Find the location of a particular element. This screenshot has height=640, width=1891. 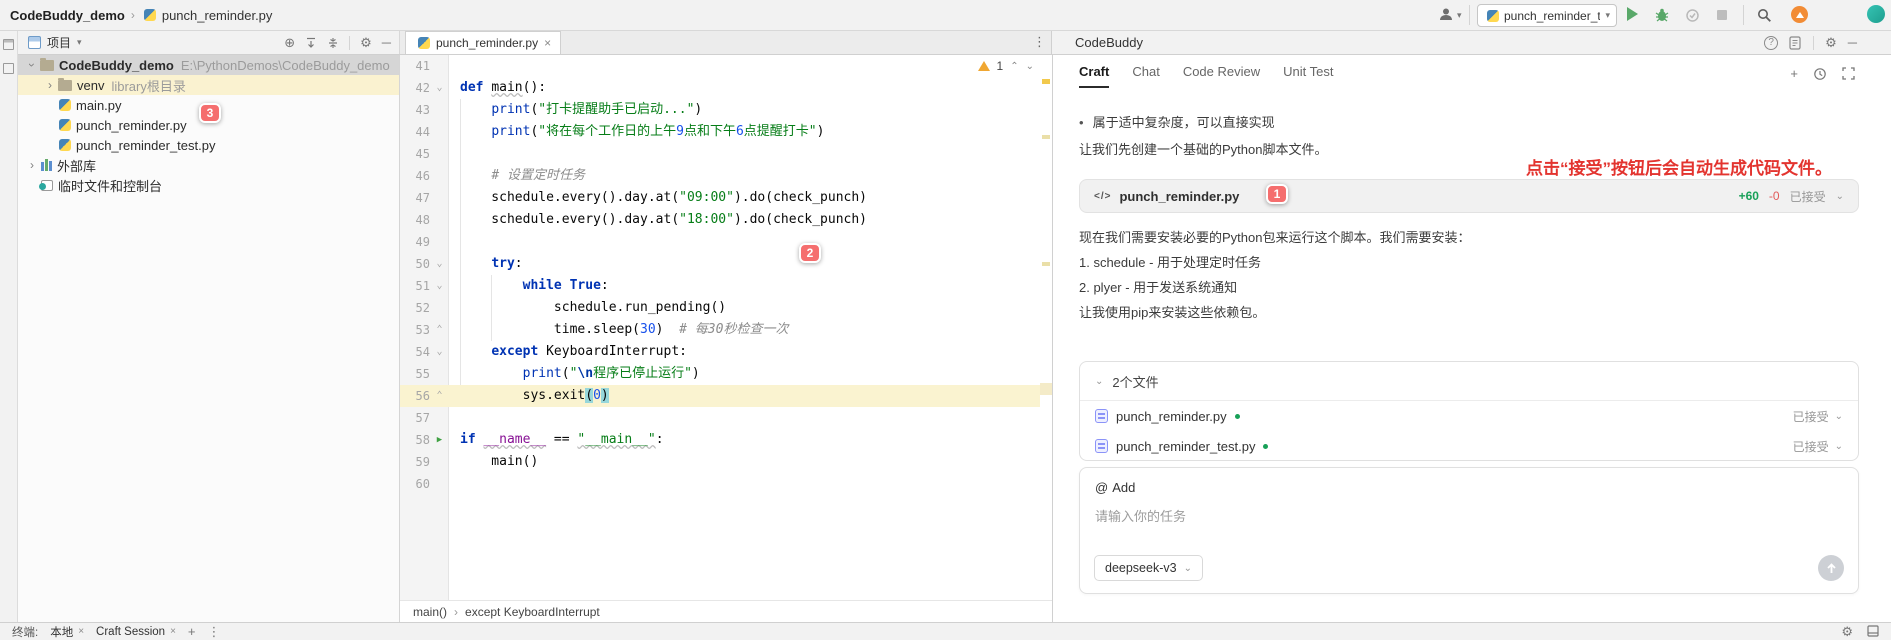

editor-options-kebab-icon: ⋮ is located at coordinates (1039, 42).